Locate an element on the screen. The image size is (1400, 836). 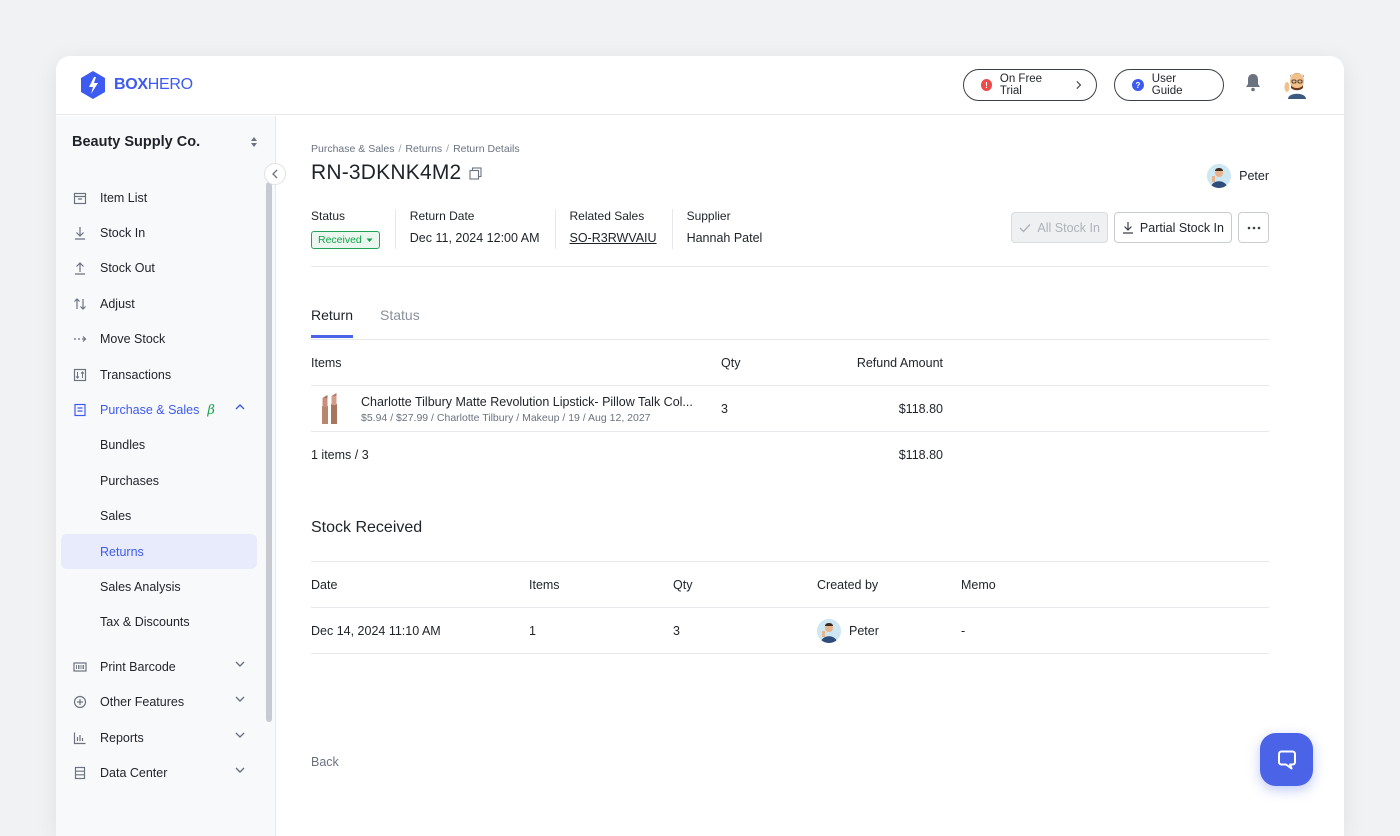
sidebar-item-transactions: Transactions is located at coordinates (159, 374).